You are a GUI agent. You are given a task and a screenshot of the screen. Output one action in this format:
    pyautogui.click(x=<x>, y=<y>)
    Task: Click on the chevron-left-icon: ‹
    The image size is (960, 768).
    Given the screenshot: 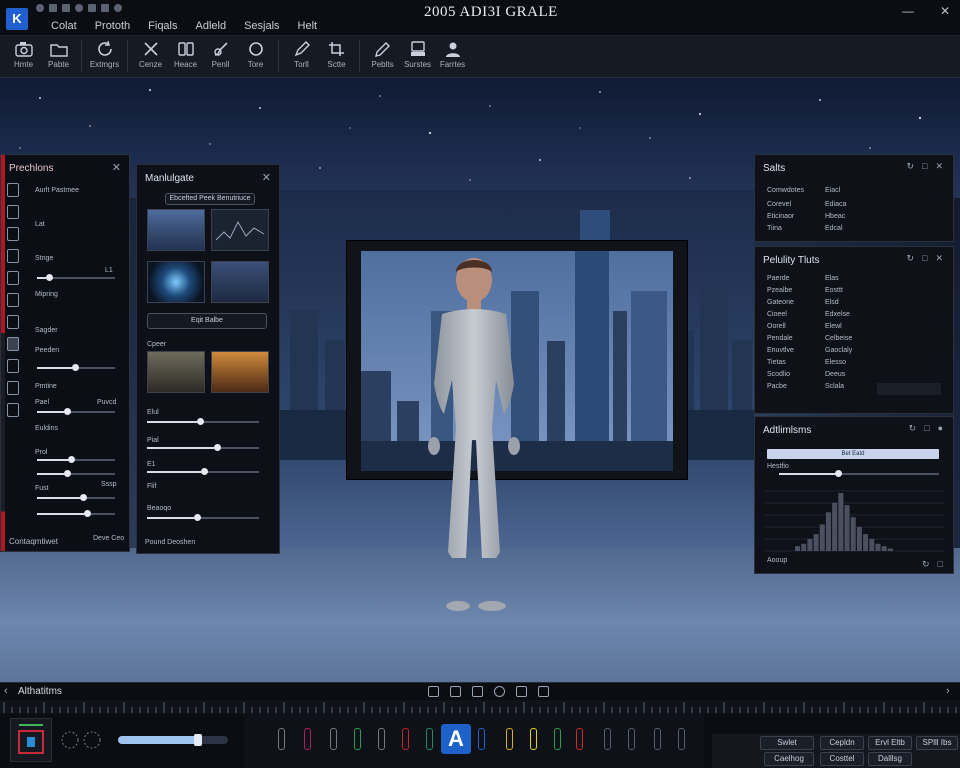 What is the action you would take?
    pyautogui.click(x=6, y=691)
    